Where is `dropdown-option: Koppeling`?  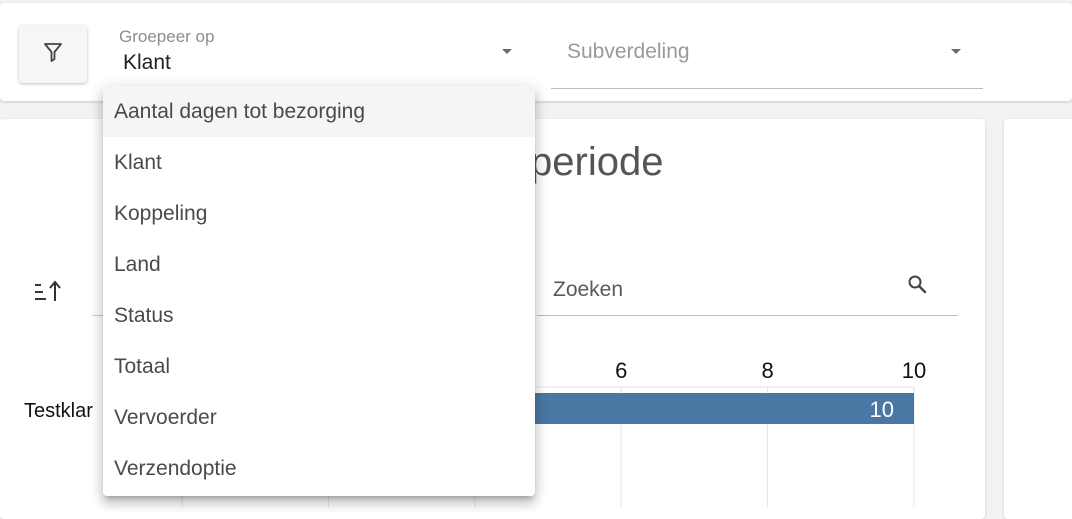 dropdown-option: Koppeling is located at coordinates (319, 213).